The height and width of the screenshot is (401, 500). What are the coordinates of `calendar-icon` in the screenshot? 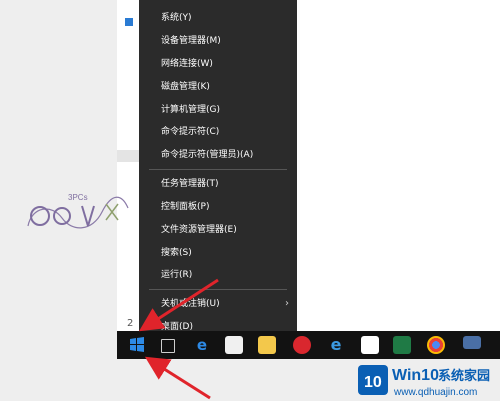 It's located at (370, 345).